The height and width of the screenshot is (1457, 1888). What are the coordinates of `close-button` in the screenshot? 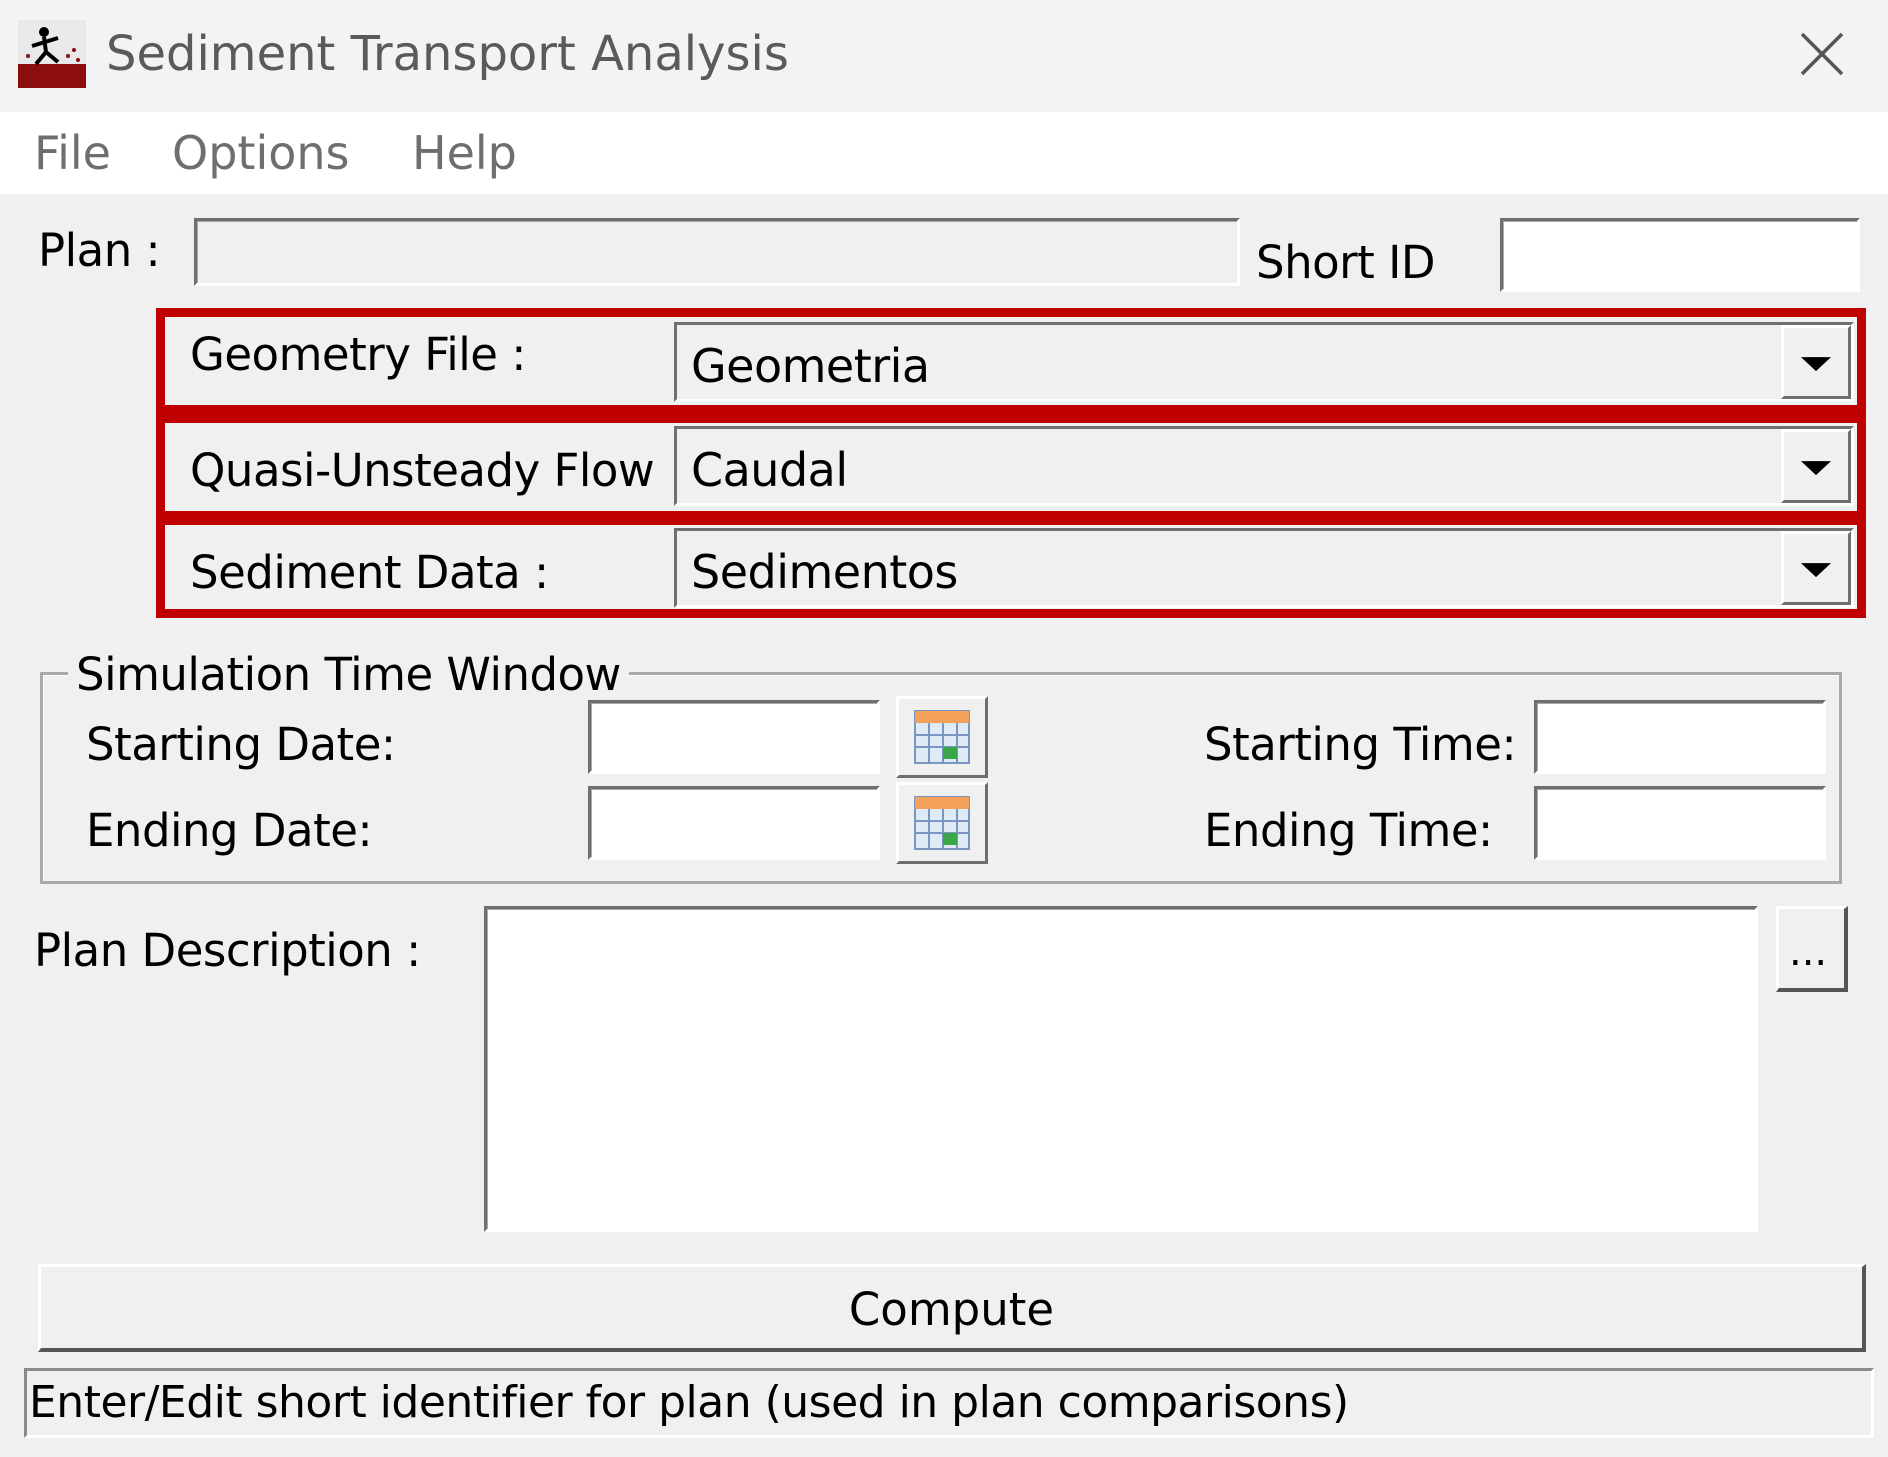 It's located at (1822, 54).